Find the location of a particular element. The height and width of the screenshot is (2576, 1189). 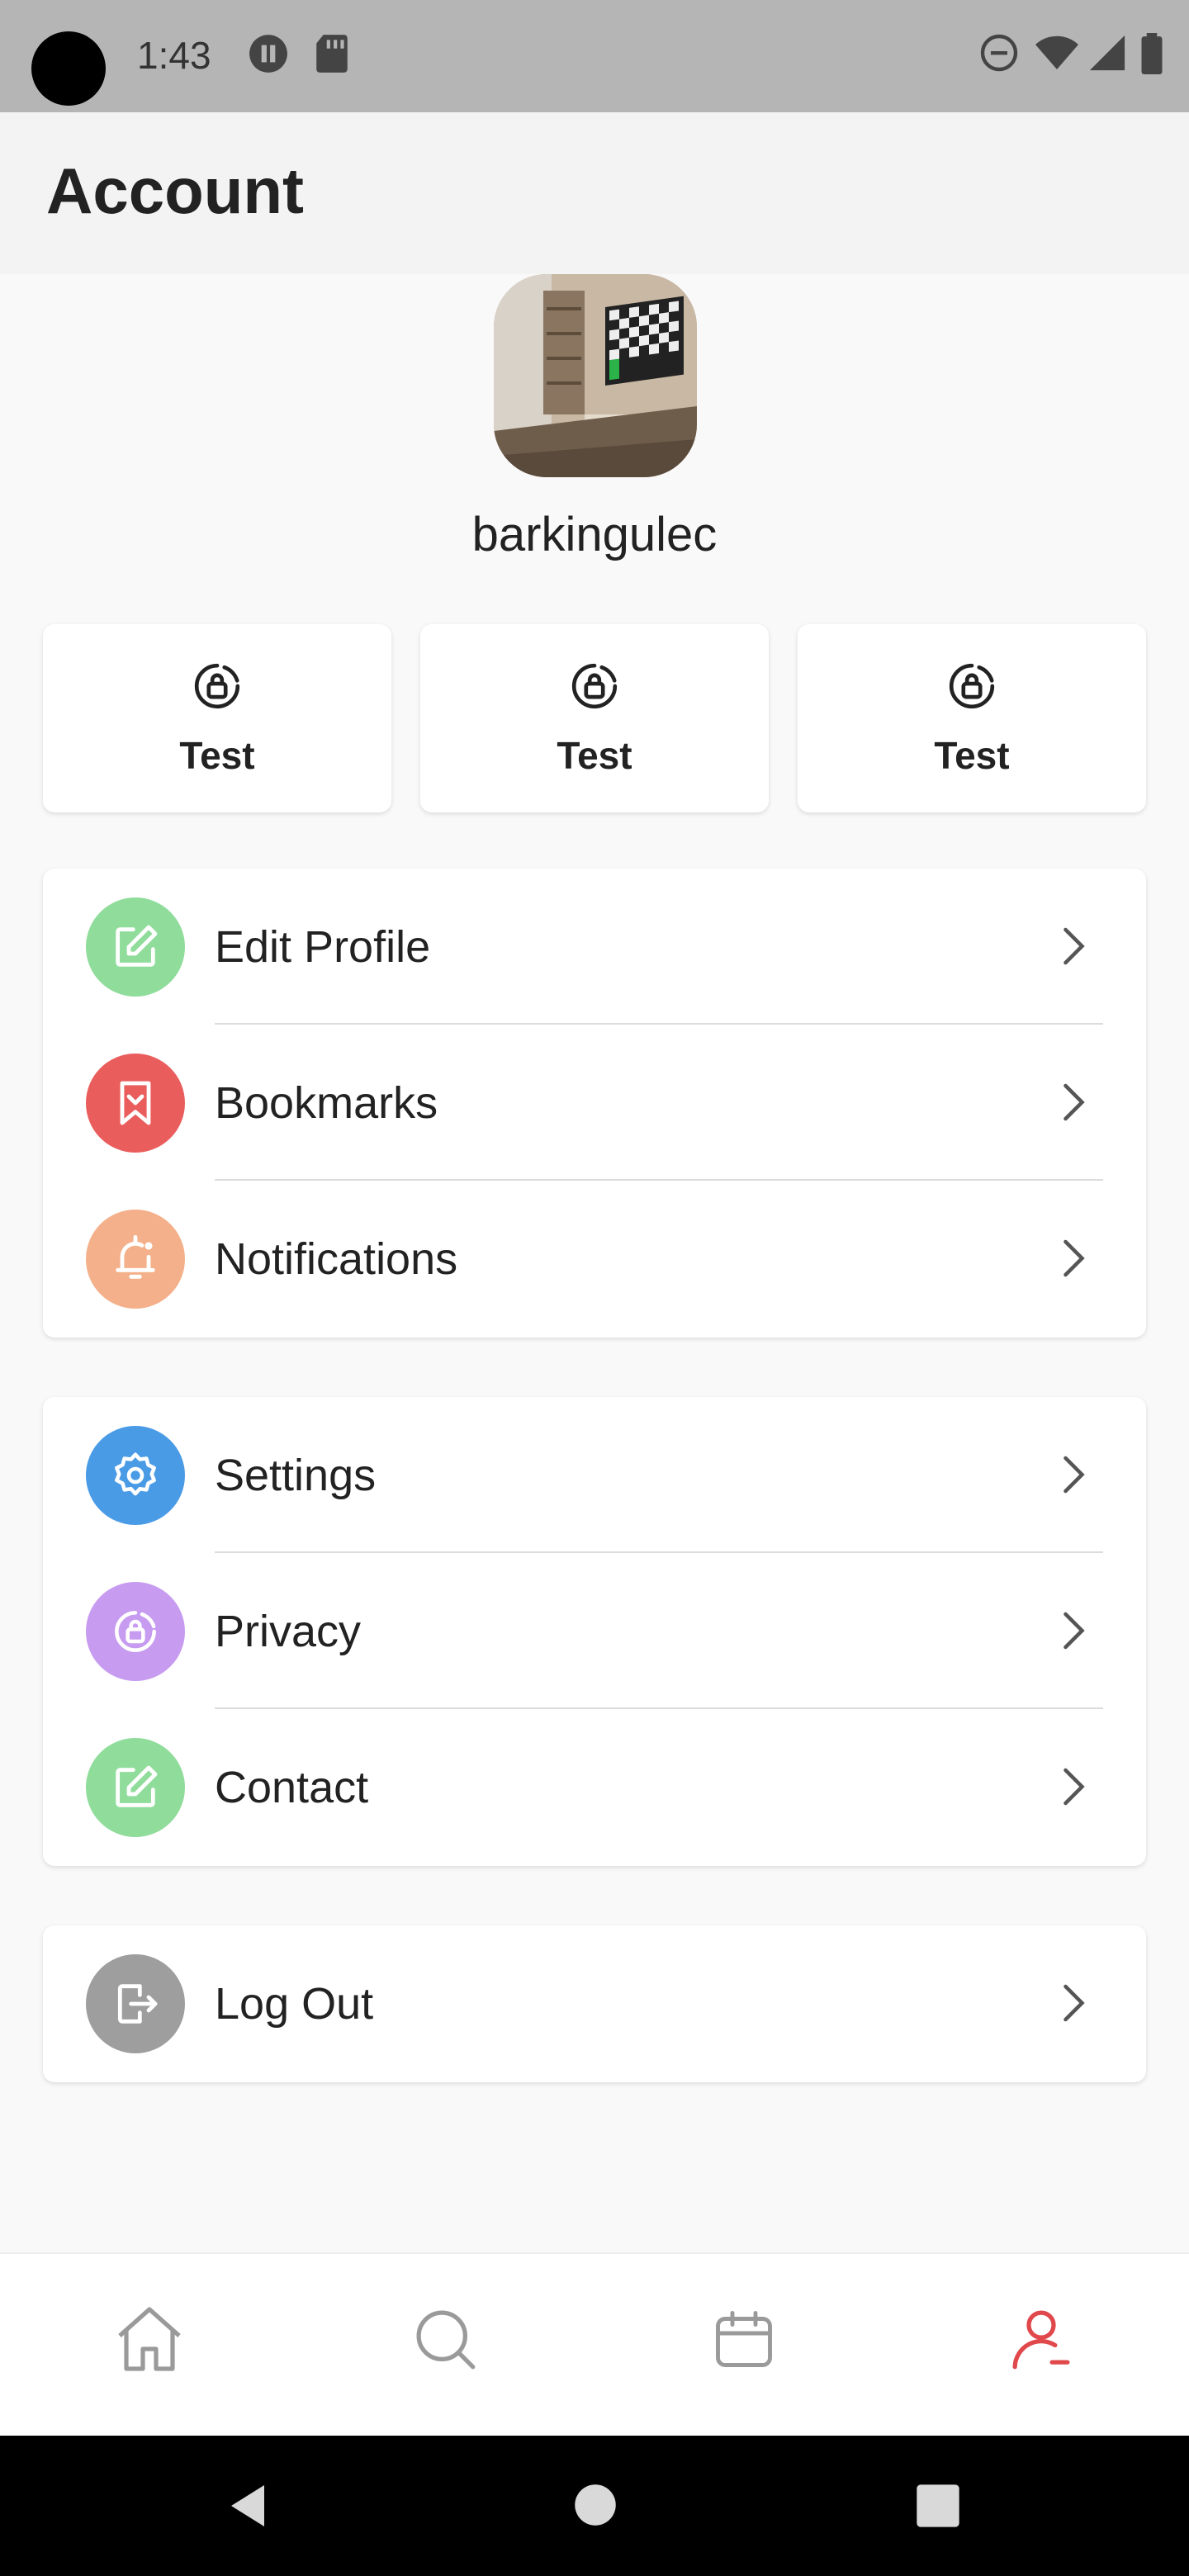

bottom-navigation is located at coordinates (594, 2344).